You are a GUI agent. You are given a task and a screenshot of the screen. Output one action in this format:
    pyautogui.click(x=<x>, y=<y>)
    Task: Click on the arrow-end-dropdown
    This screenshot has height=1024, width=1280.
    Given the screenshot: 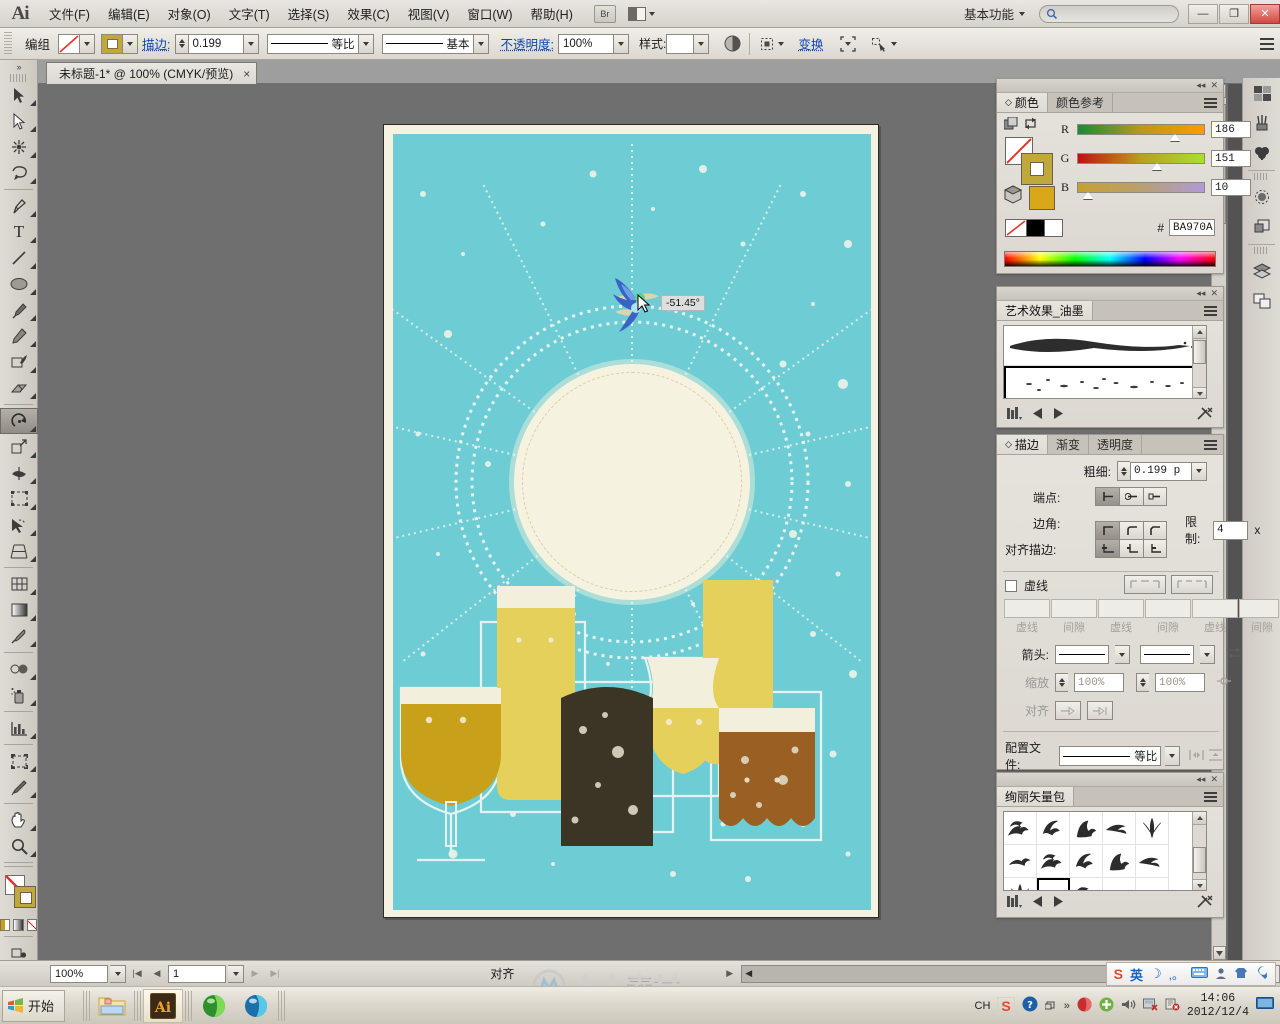 What is the action you would take?
    pyautogui.click(x=1207, y=654)
    